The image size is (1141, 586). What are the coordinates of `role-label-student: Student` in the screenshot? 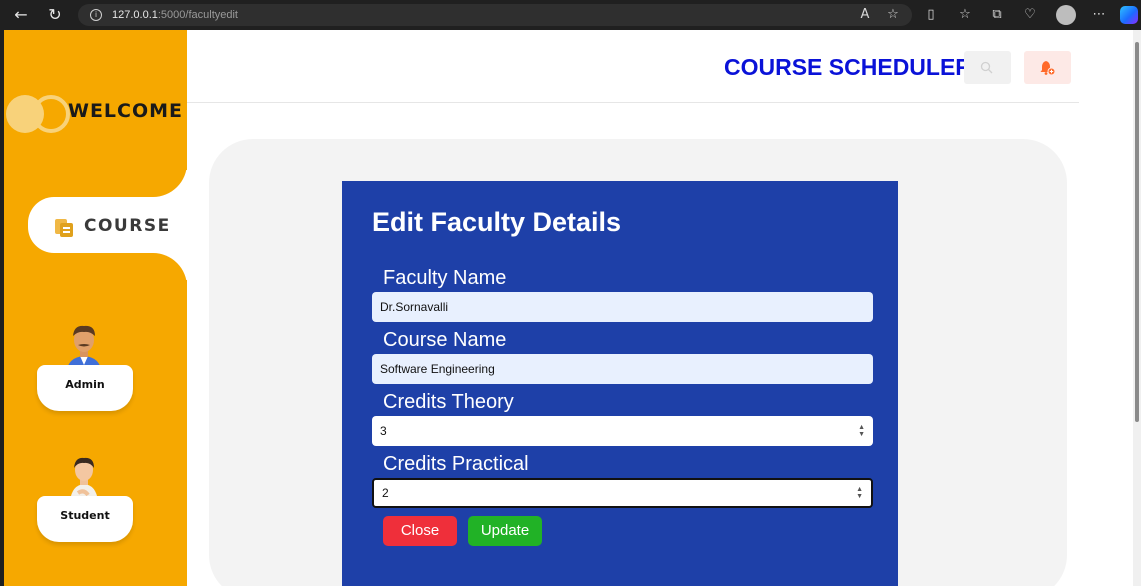 It's located at (85, 515).